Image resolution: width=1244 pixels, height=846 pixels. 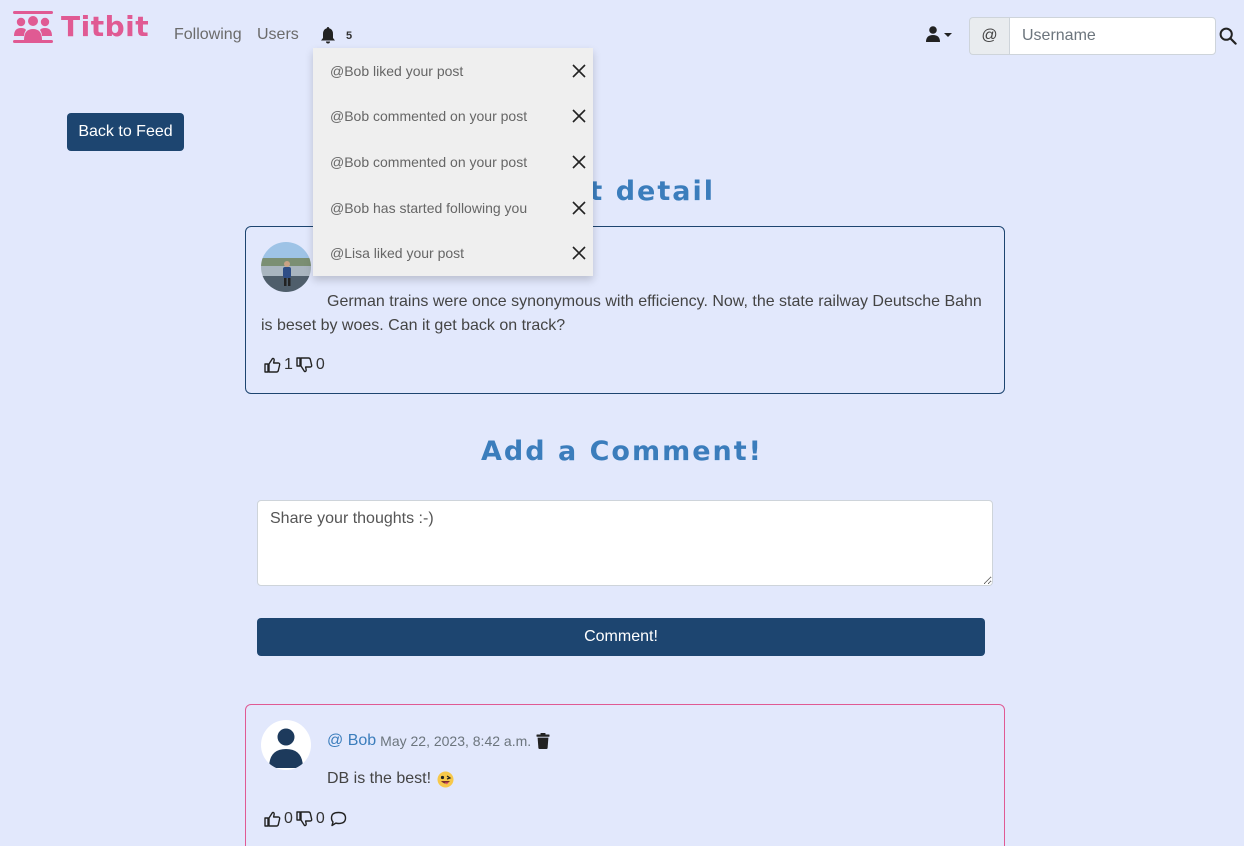 What do you see at coordinates (989, 36) in the screenshot?
I see `at-prefix: @` at bounding box center [989, 36].